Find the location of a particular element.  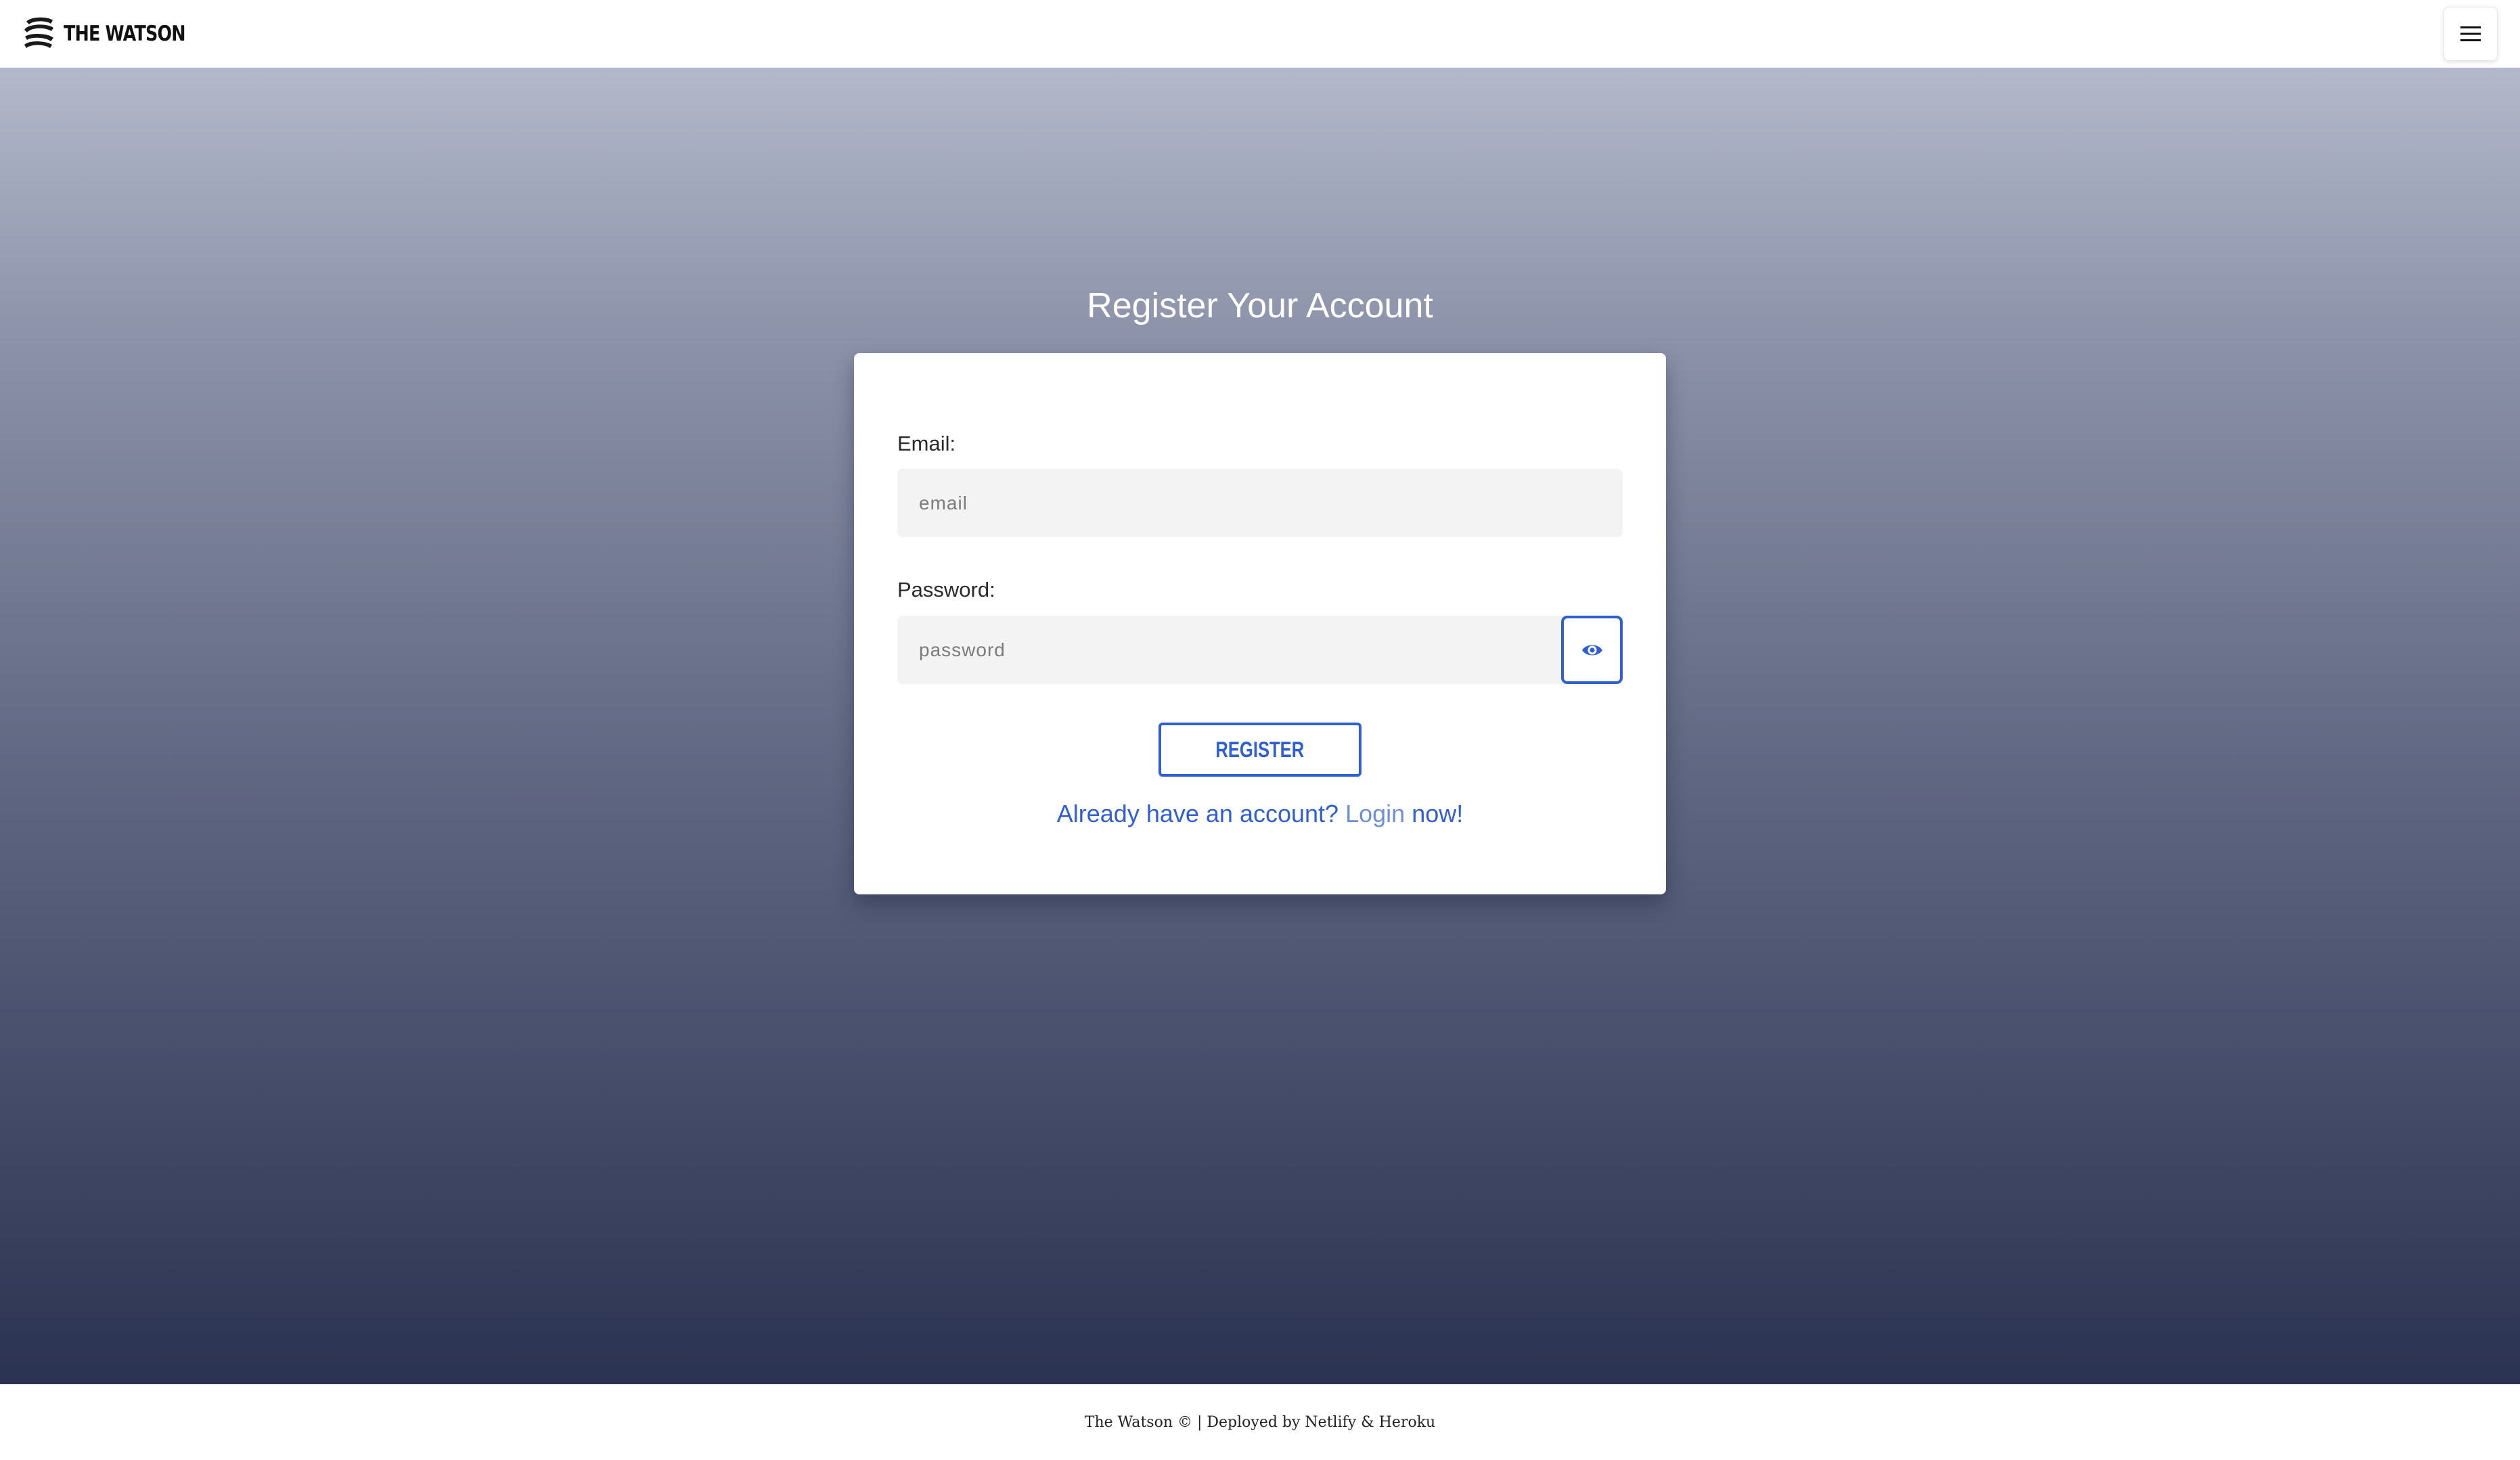

login-prompt-suffix: now! is located at coordinates (1438, 813).